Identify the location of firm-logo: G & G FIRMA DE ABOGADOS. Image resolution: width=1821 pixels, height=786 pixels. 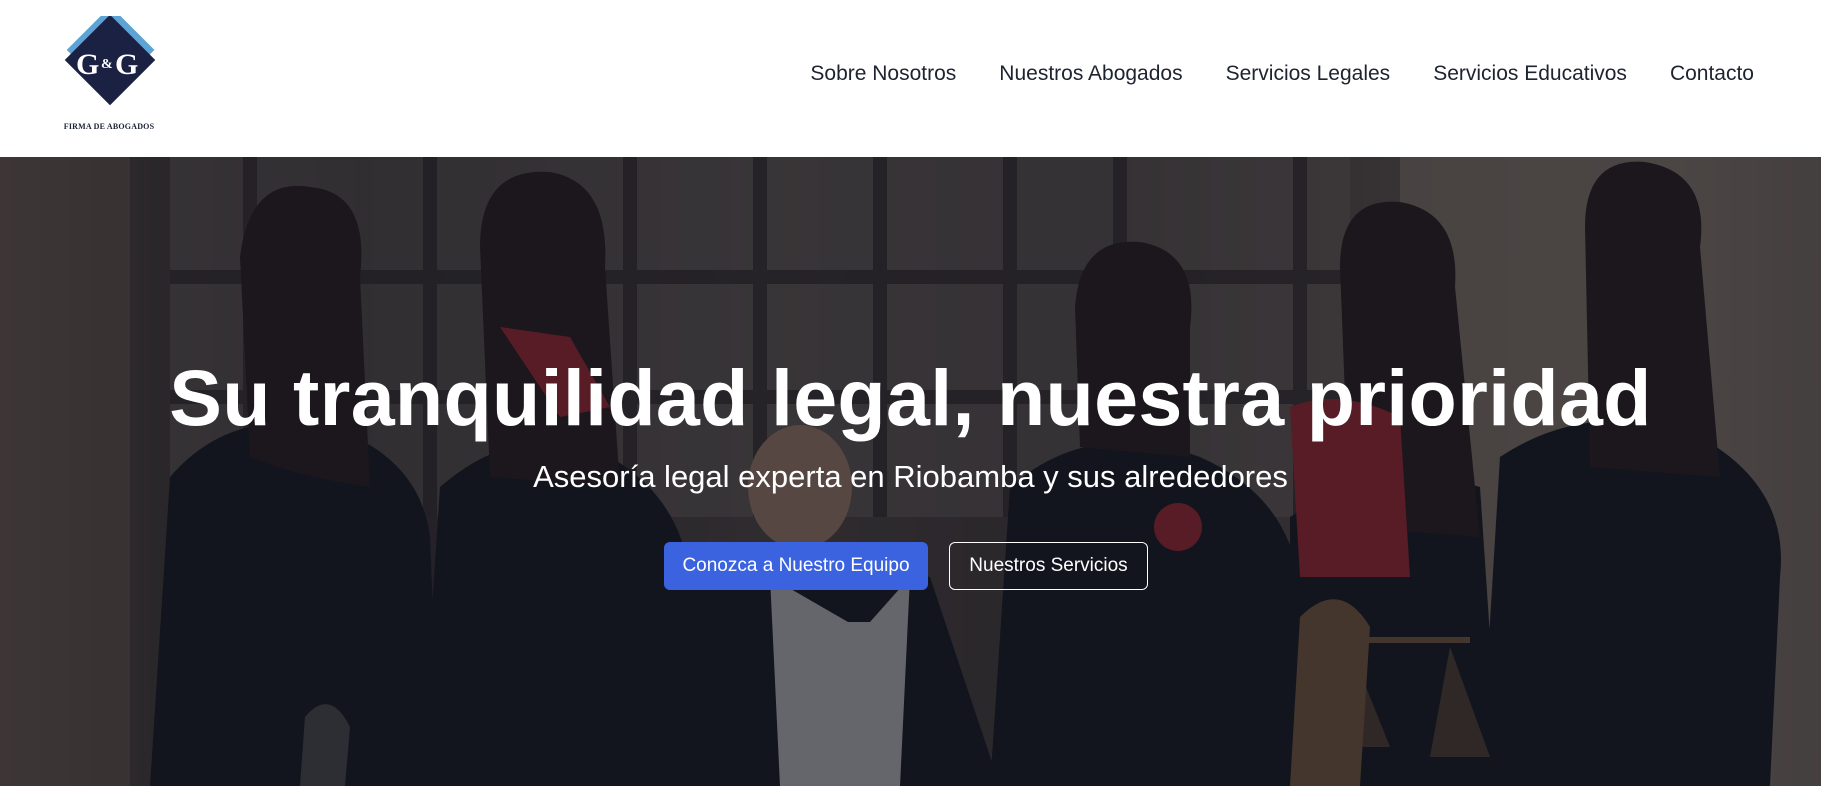
(113, 76).